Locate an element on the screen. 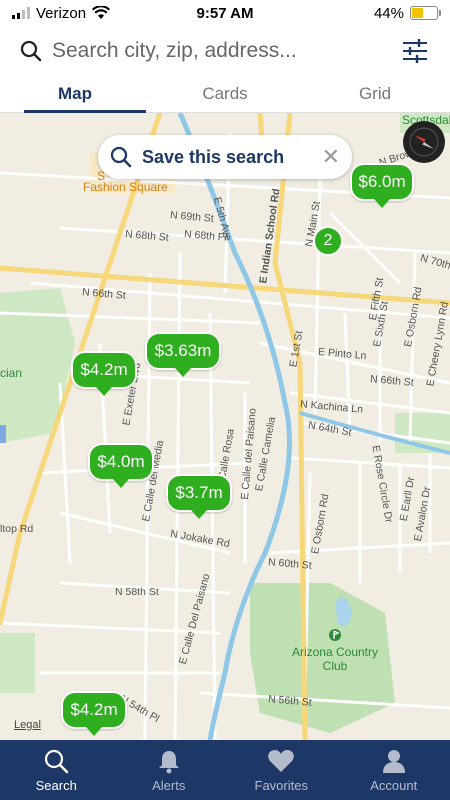 This screenshot has width=450, height=800. golf-icon is located at coordinates (335, 635).